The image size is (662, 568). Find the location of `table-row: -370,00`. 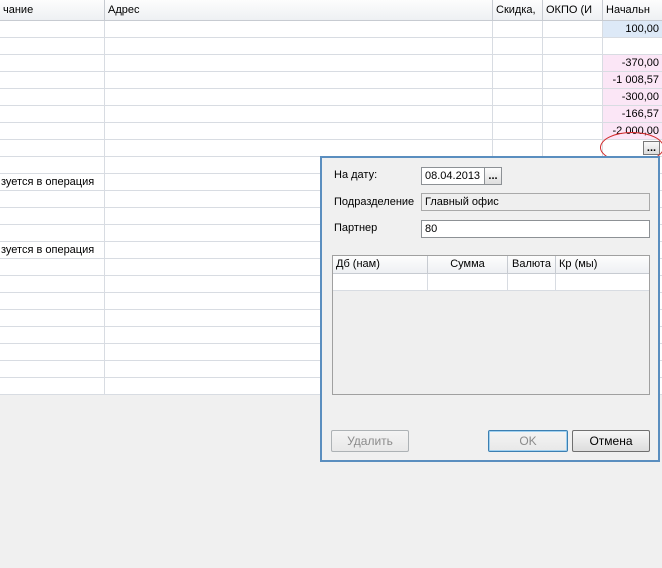

table-row: -370,00 is located at coordinates (331, 63).